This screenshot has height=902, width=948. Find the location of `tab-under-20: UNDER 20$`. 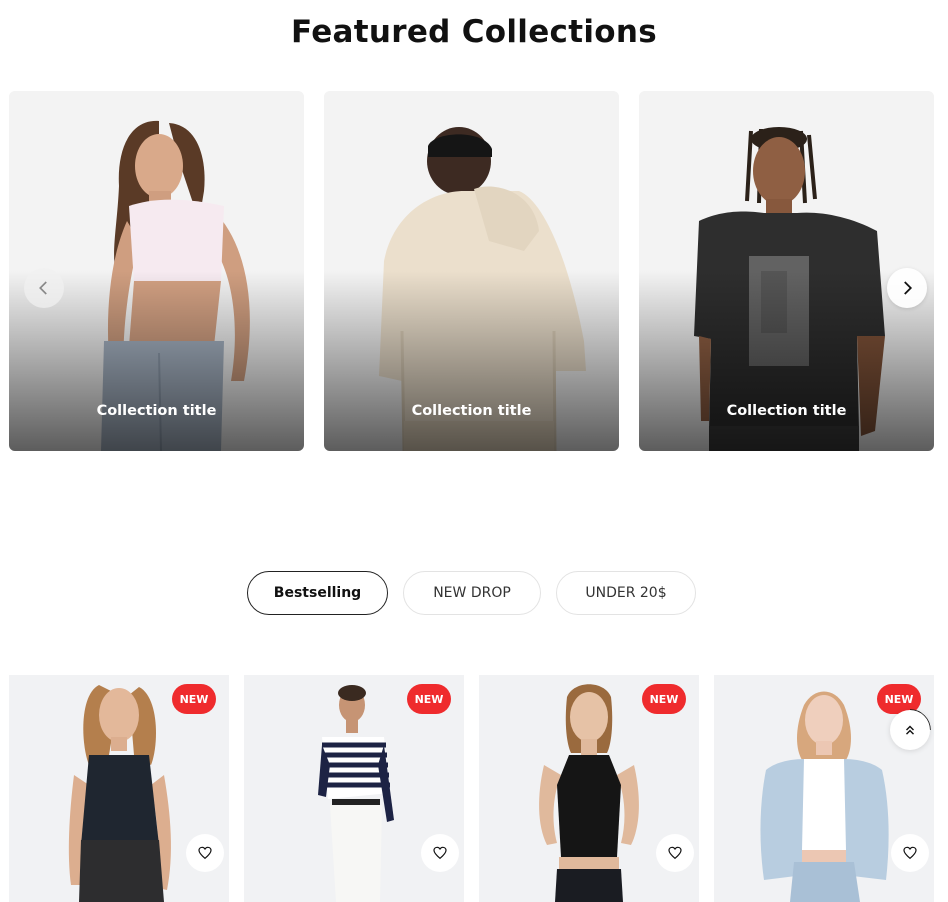

tab-under-20: UNDER 20$ is located at coordinates (626, 593).